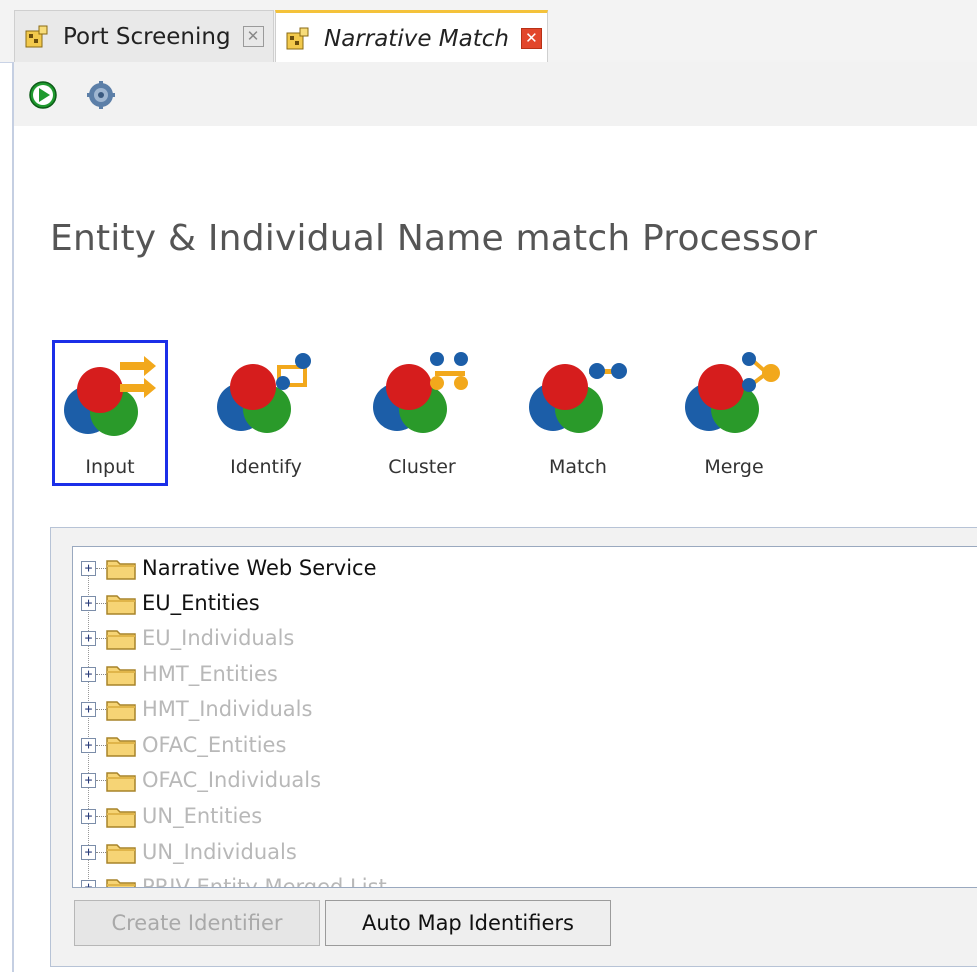  I want to click on tree-item-label: OFAC_Individuals, so click(232, 780).